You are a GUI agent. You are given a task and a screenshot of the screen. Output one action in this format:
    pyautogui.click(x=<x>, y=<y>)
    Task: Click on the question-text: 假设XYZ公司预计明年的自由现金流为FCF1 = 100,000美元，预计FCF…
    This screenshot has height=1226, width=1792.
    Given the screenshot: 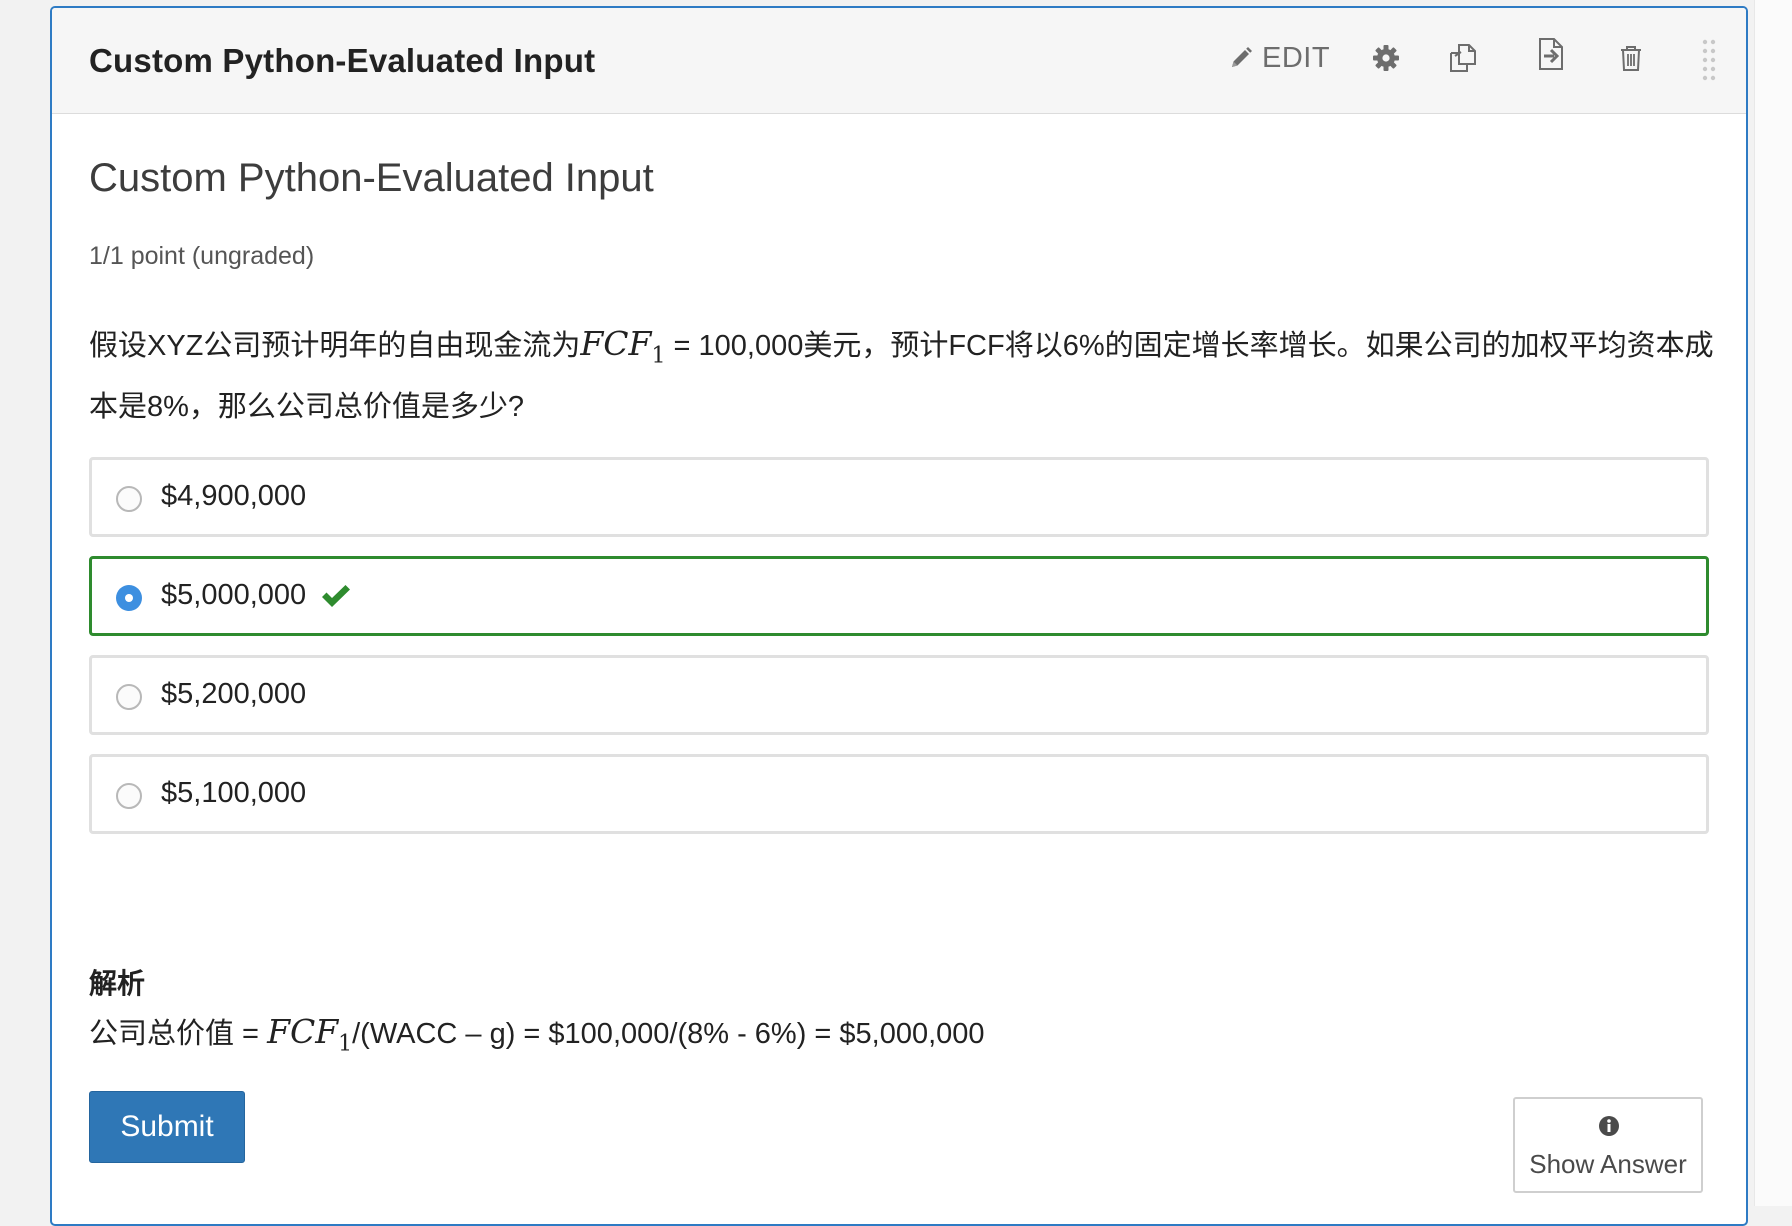 What is the action you would take?
    pyautogui.click(x=909, y=375)
    